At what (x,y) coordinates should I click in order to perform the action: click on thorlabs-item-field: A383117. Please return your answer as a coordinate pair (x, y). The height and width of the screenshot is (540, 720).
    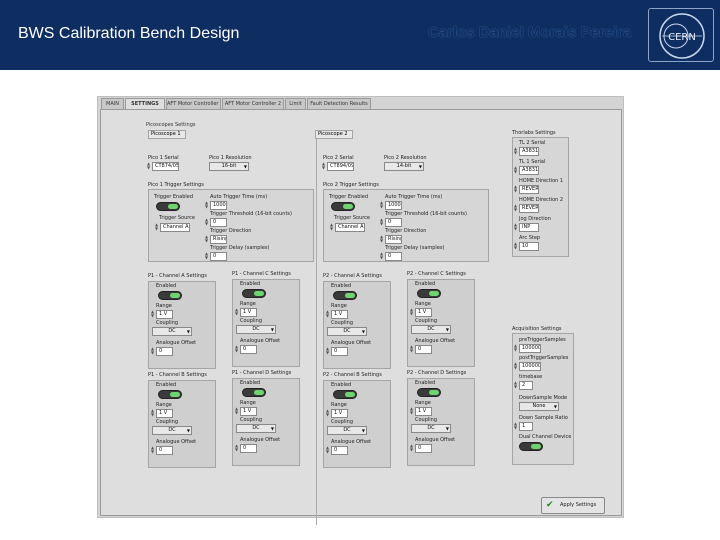
    Looking at the image, I should click on (529, 151).